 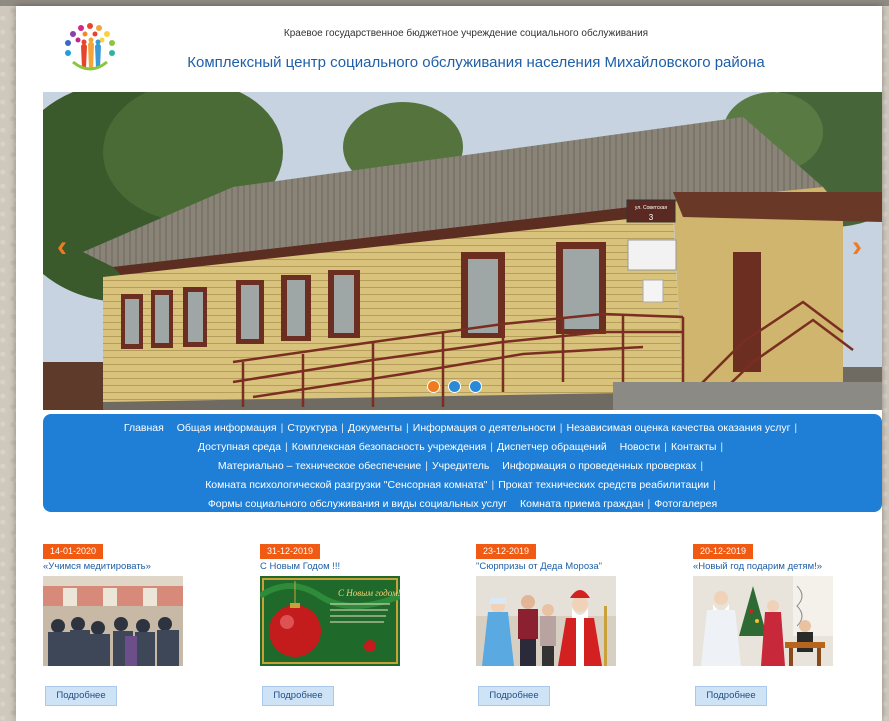 What do you see at coordinates (330, 621) in the screenshot?
I see `news-photo-new-year-card: С Новым годом!` at bounding box center [330, 621].